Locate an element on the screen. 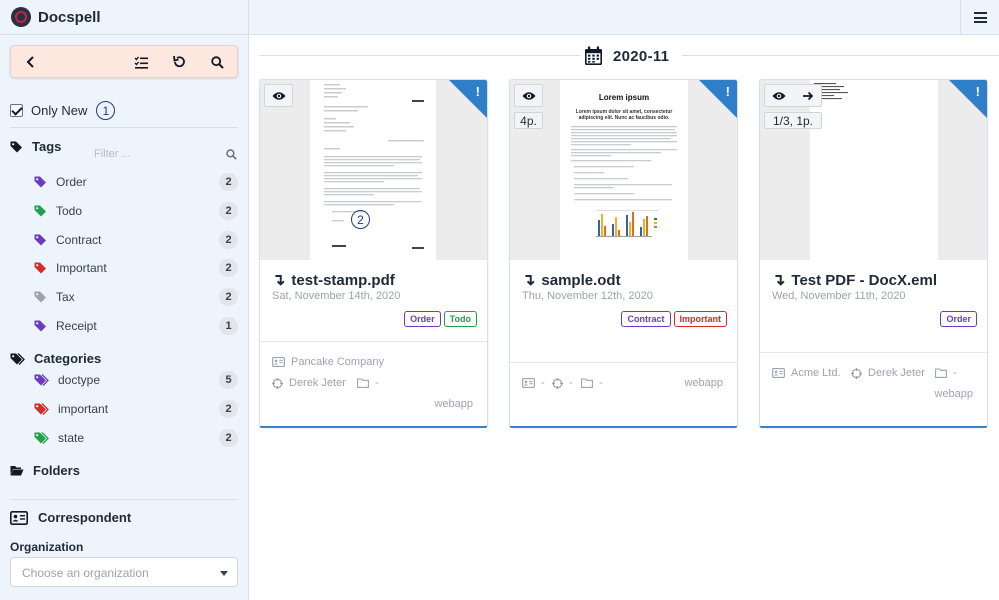 Image resolution: width=999 pixels, height=600 pixels. item-date: Sat, November 14th, 2020 is located at coordinates (336, 296).